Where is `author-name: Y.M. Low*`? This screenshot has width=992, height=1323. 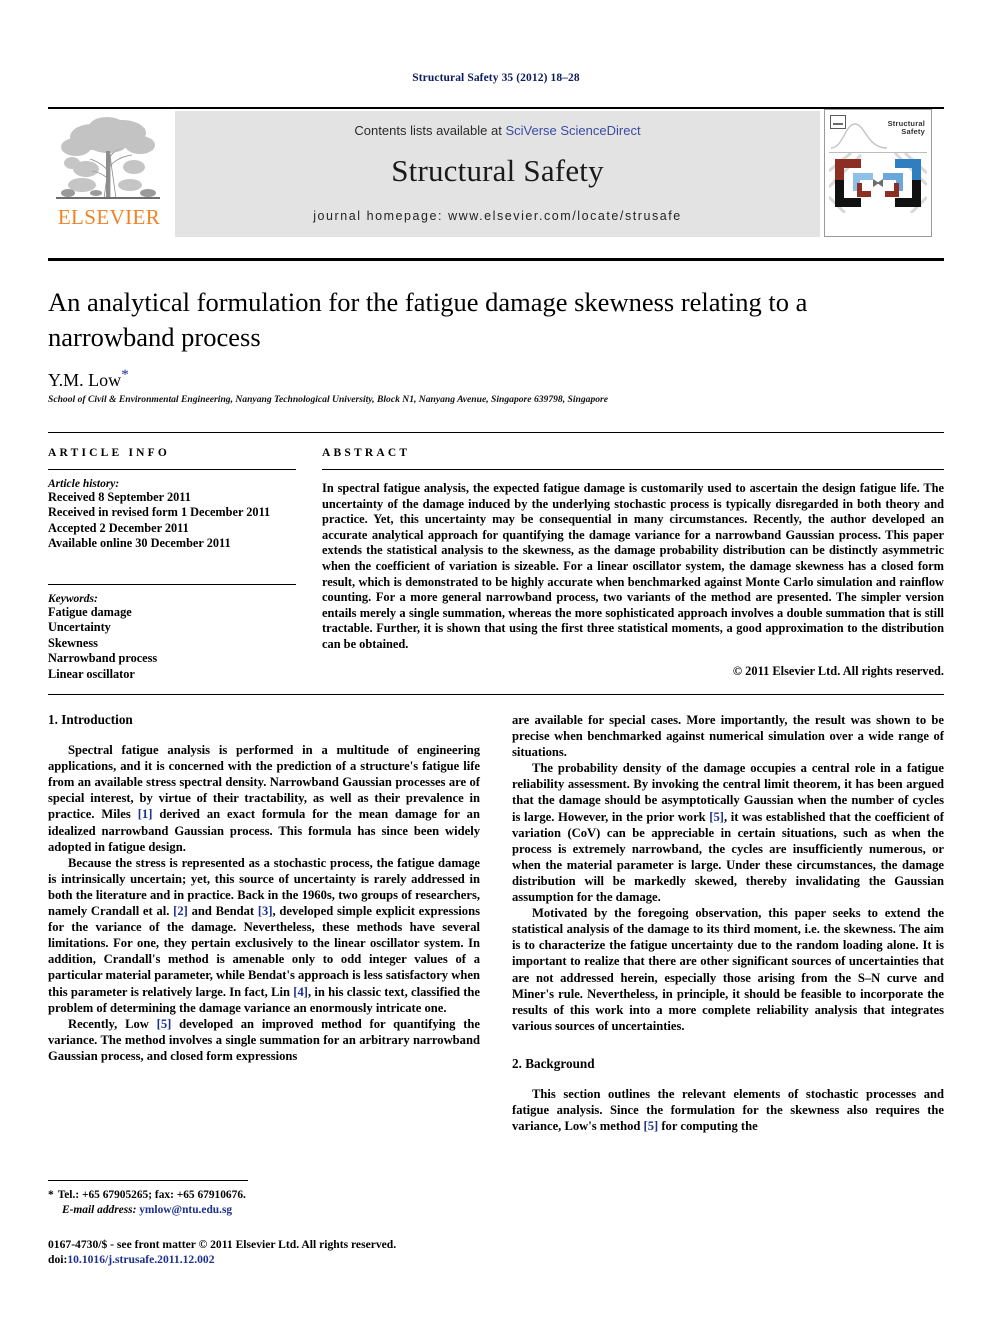
author-name: Y.M. Low* is located at coordinates (88, 379).